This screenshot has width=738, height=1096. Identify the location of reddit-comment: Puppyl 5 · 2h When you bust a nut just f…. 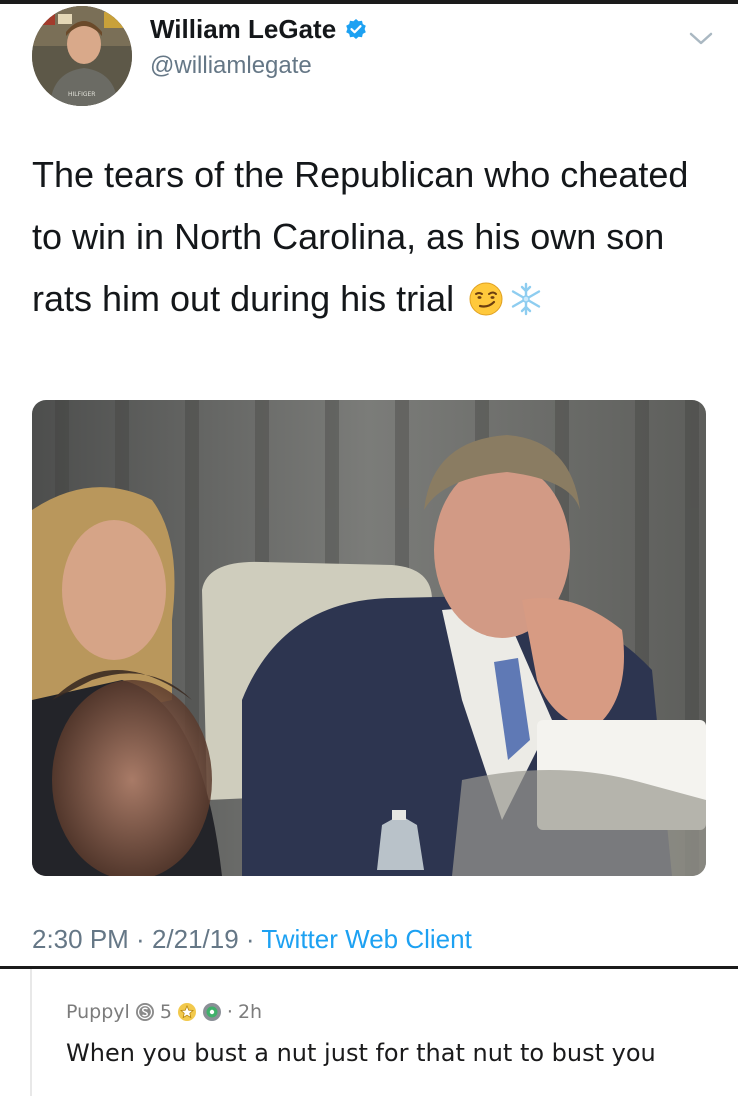
(369, 1032).